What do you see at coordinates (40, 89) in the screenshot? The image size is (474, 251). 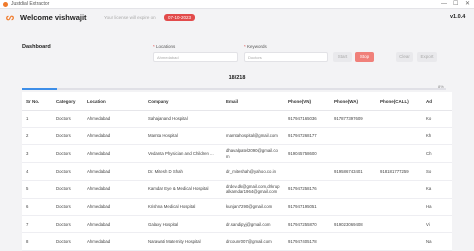 I see `progress-bar-fill` at bounding box center [40, 89].